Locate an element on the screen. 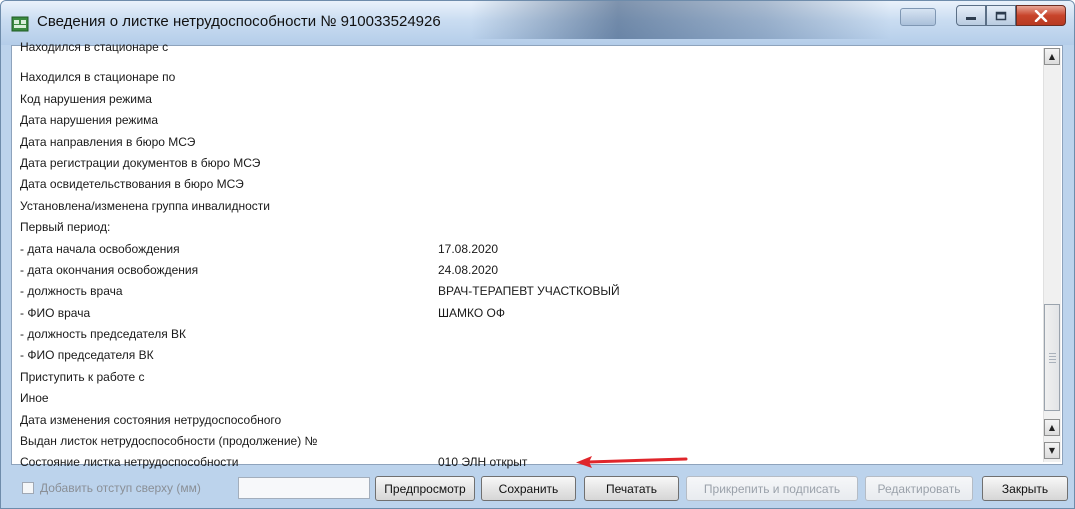 The image size is (1075, 509). item-label: - дата окончания освобождения is located at coordinates (109, 269).